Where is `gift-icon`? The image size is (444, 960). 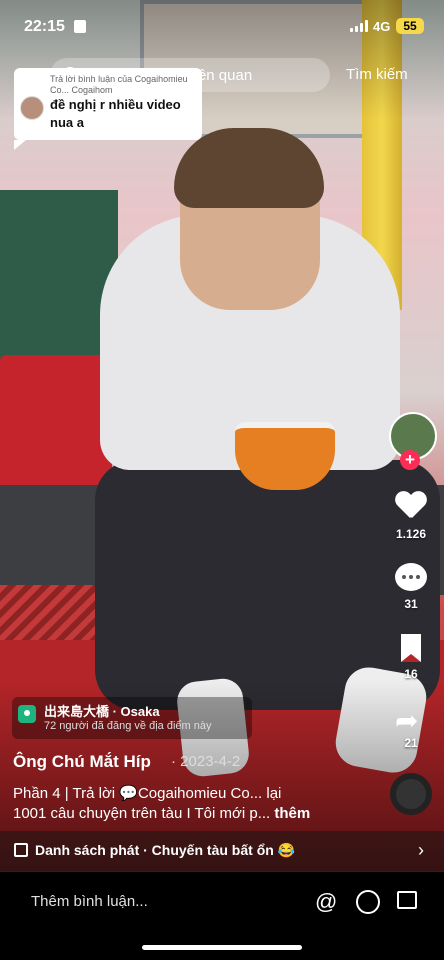
gift-icon is located at coordinates (407, 900).